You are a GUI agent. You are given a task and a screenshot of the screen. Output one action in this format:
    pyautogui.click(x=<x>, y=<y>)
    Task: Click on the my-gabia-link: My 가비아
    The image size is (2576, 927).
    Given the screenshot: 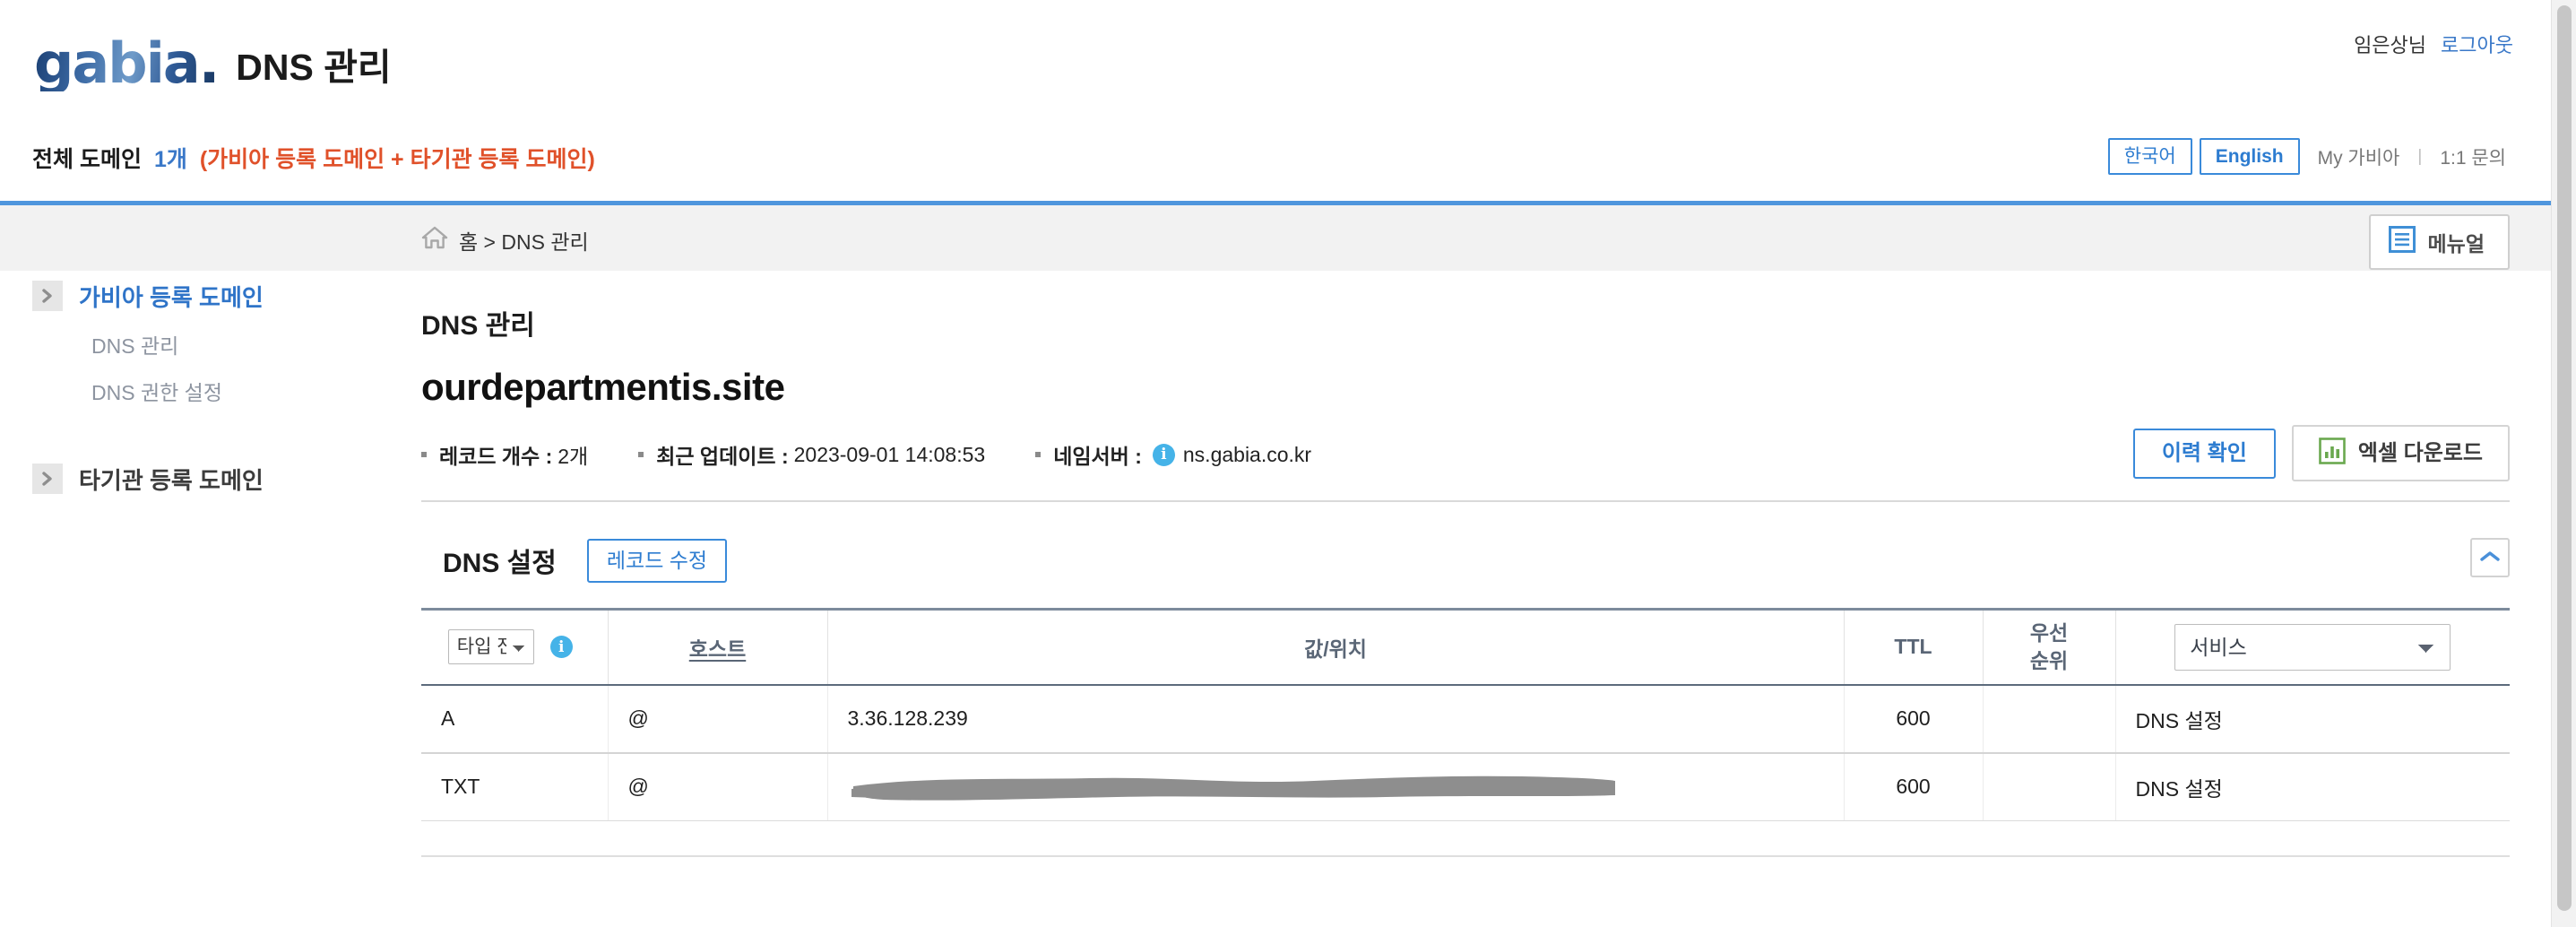 What is the action you would take?
    pyautogui.click(x=2359, y=156)
    